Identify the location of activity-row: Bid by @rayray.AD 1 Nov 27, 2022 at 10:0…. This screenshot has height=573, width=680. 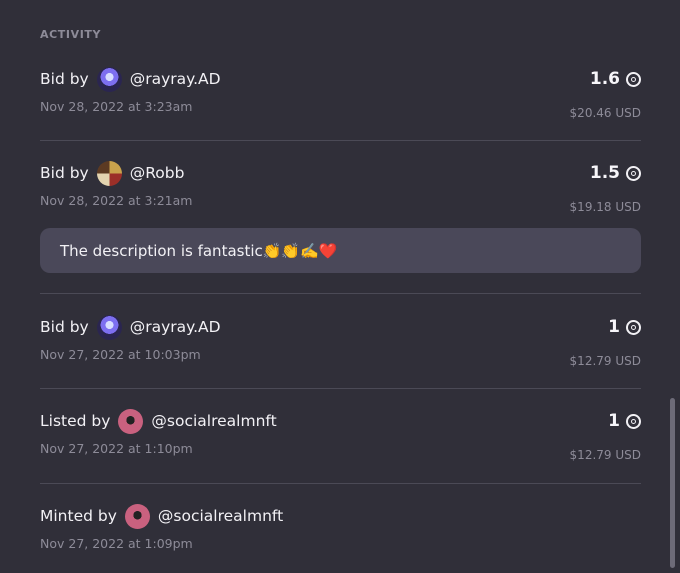
(340, 340).